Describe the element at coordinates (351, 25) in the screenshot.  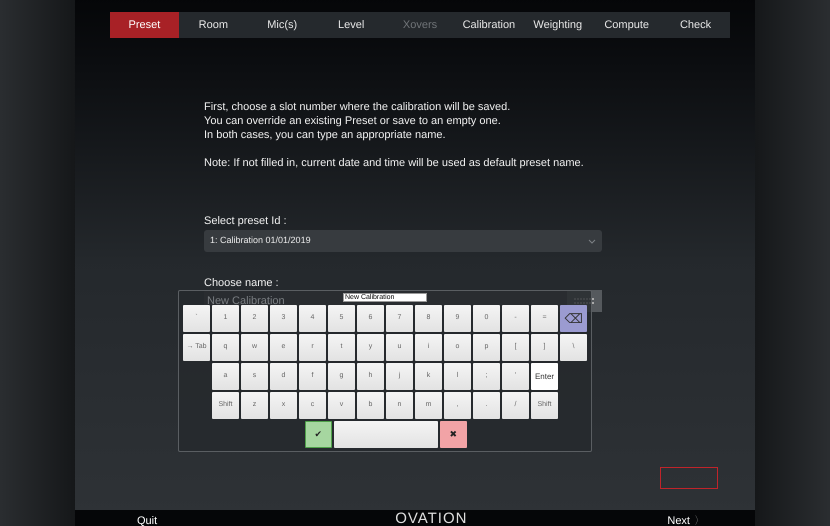
I see `tab: Level` at that location.